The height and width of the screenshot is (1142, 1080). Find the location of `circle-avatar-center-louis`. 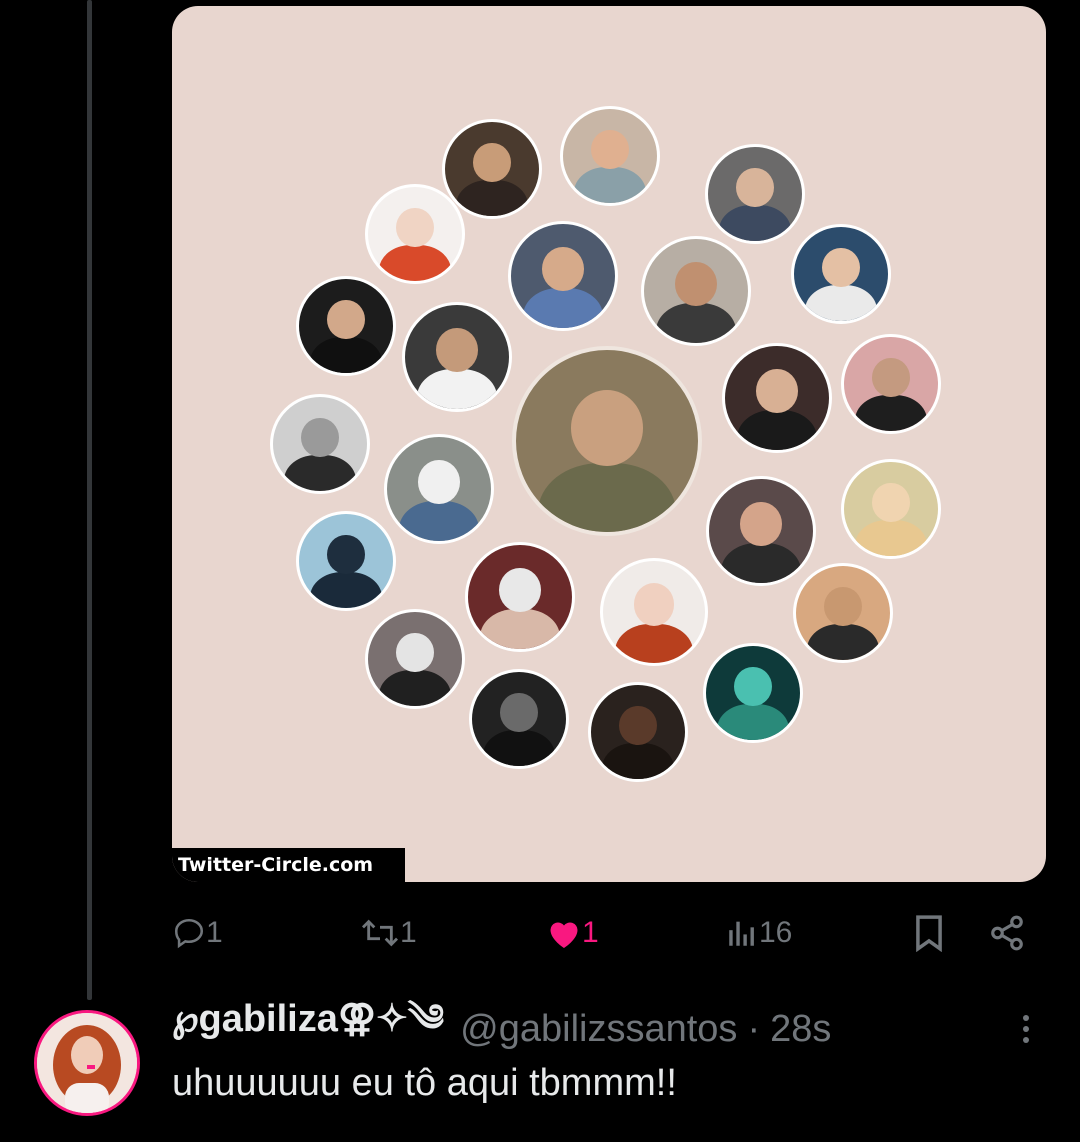

circle-avatar-center-louis is located at coordinates (607, 441).